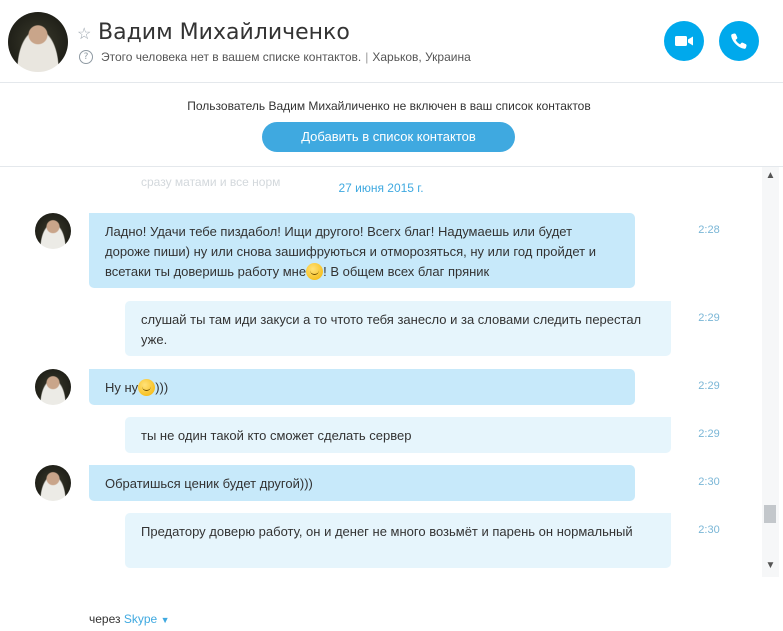  I want to click on video-call-button, so click(684, 41).